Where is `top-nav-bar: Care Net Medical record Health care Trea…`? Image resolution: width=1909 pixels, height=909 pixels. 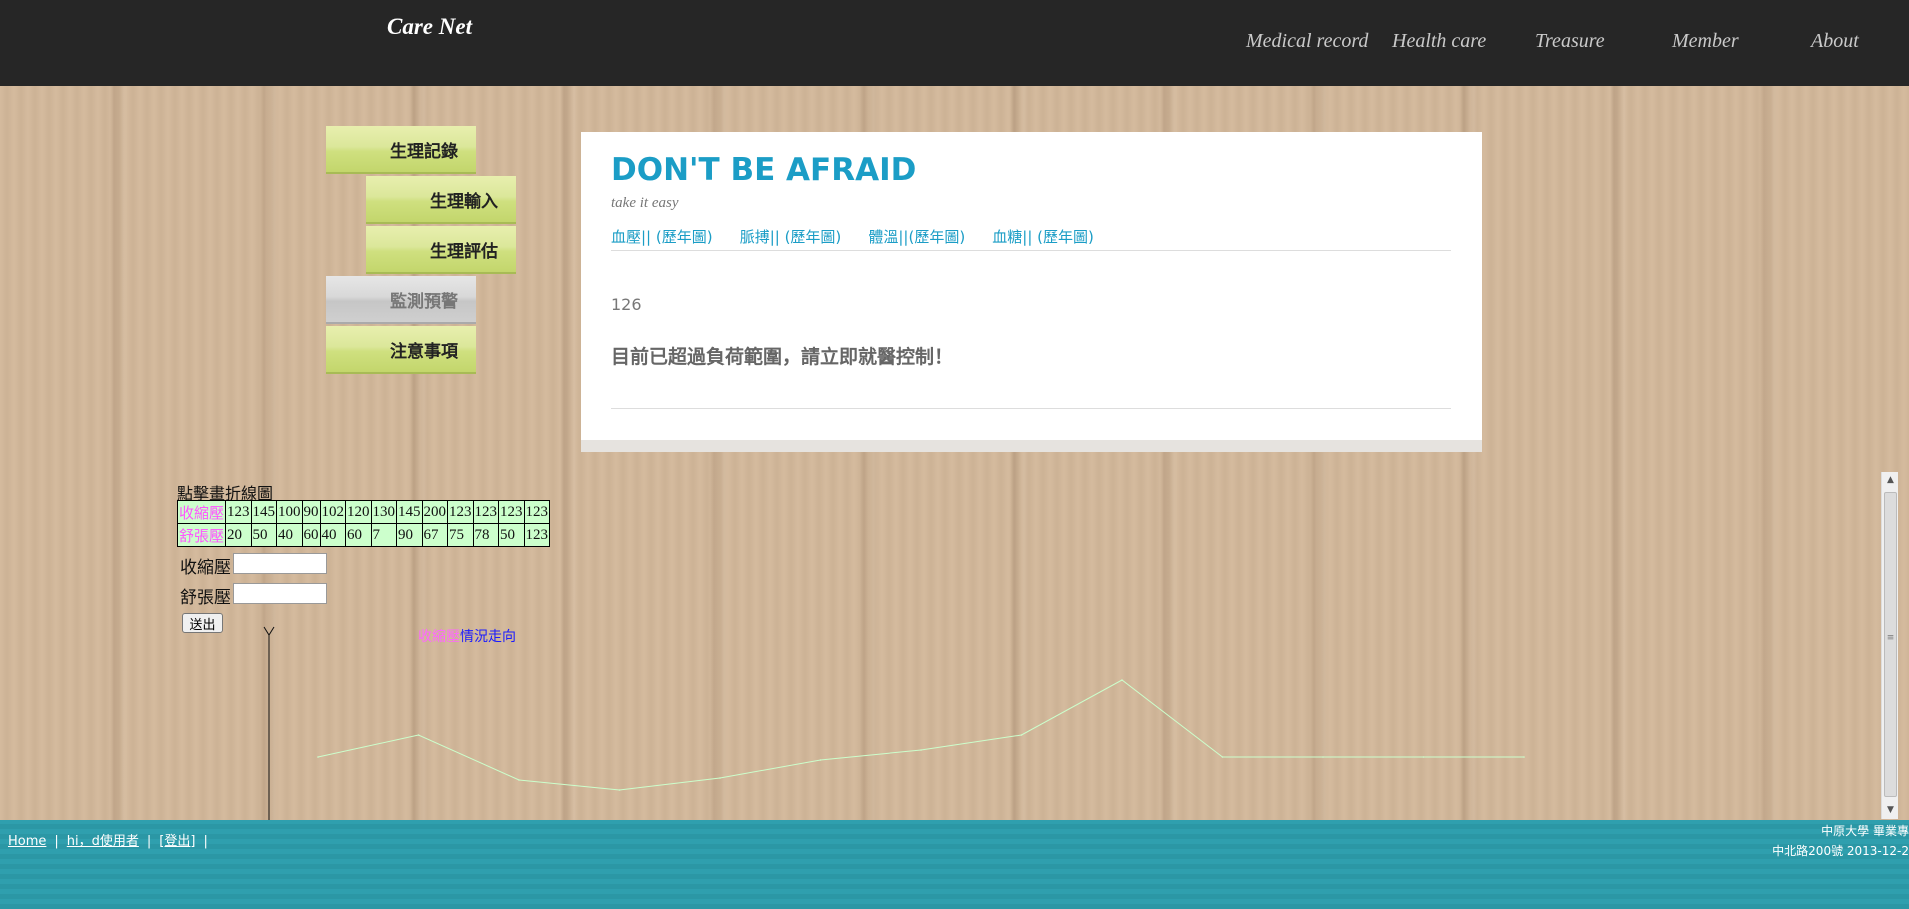 top-nav-bar: Care Net Medical record Health care Trea… is located at coordinates (954, 43).